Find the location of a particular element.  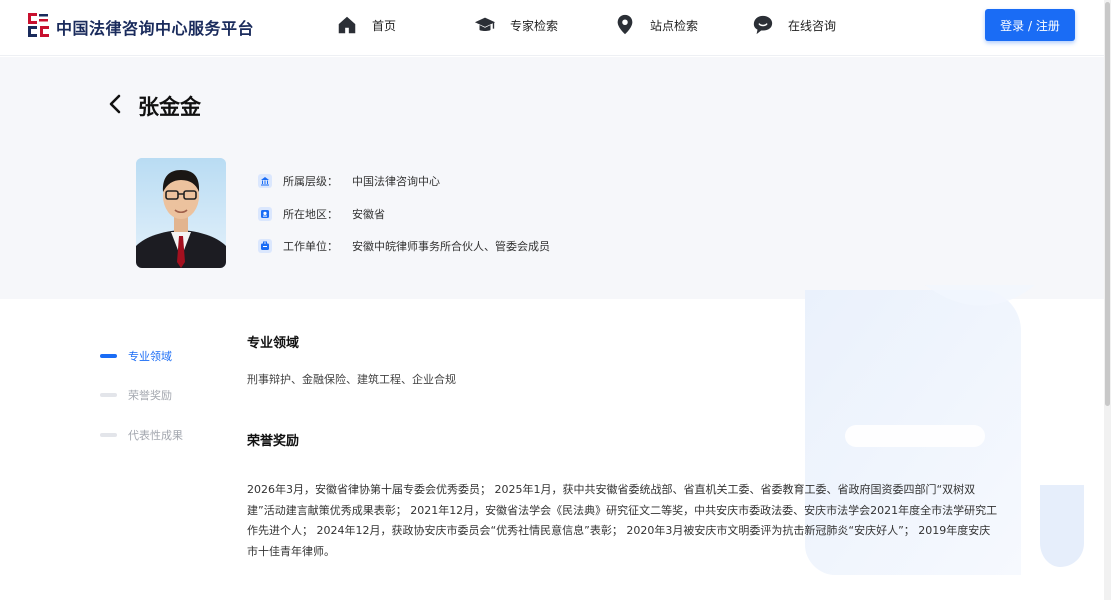

scrollbar-thumb is located at coordinates (1107, 204).